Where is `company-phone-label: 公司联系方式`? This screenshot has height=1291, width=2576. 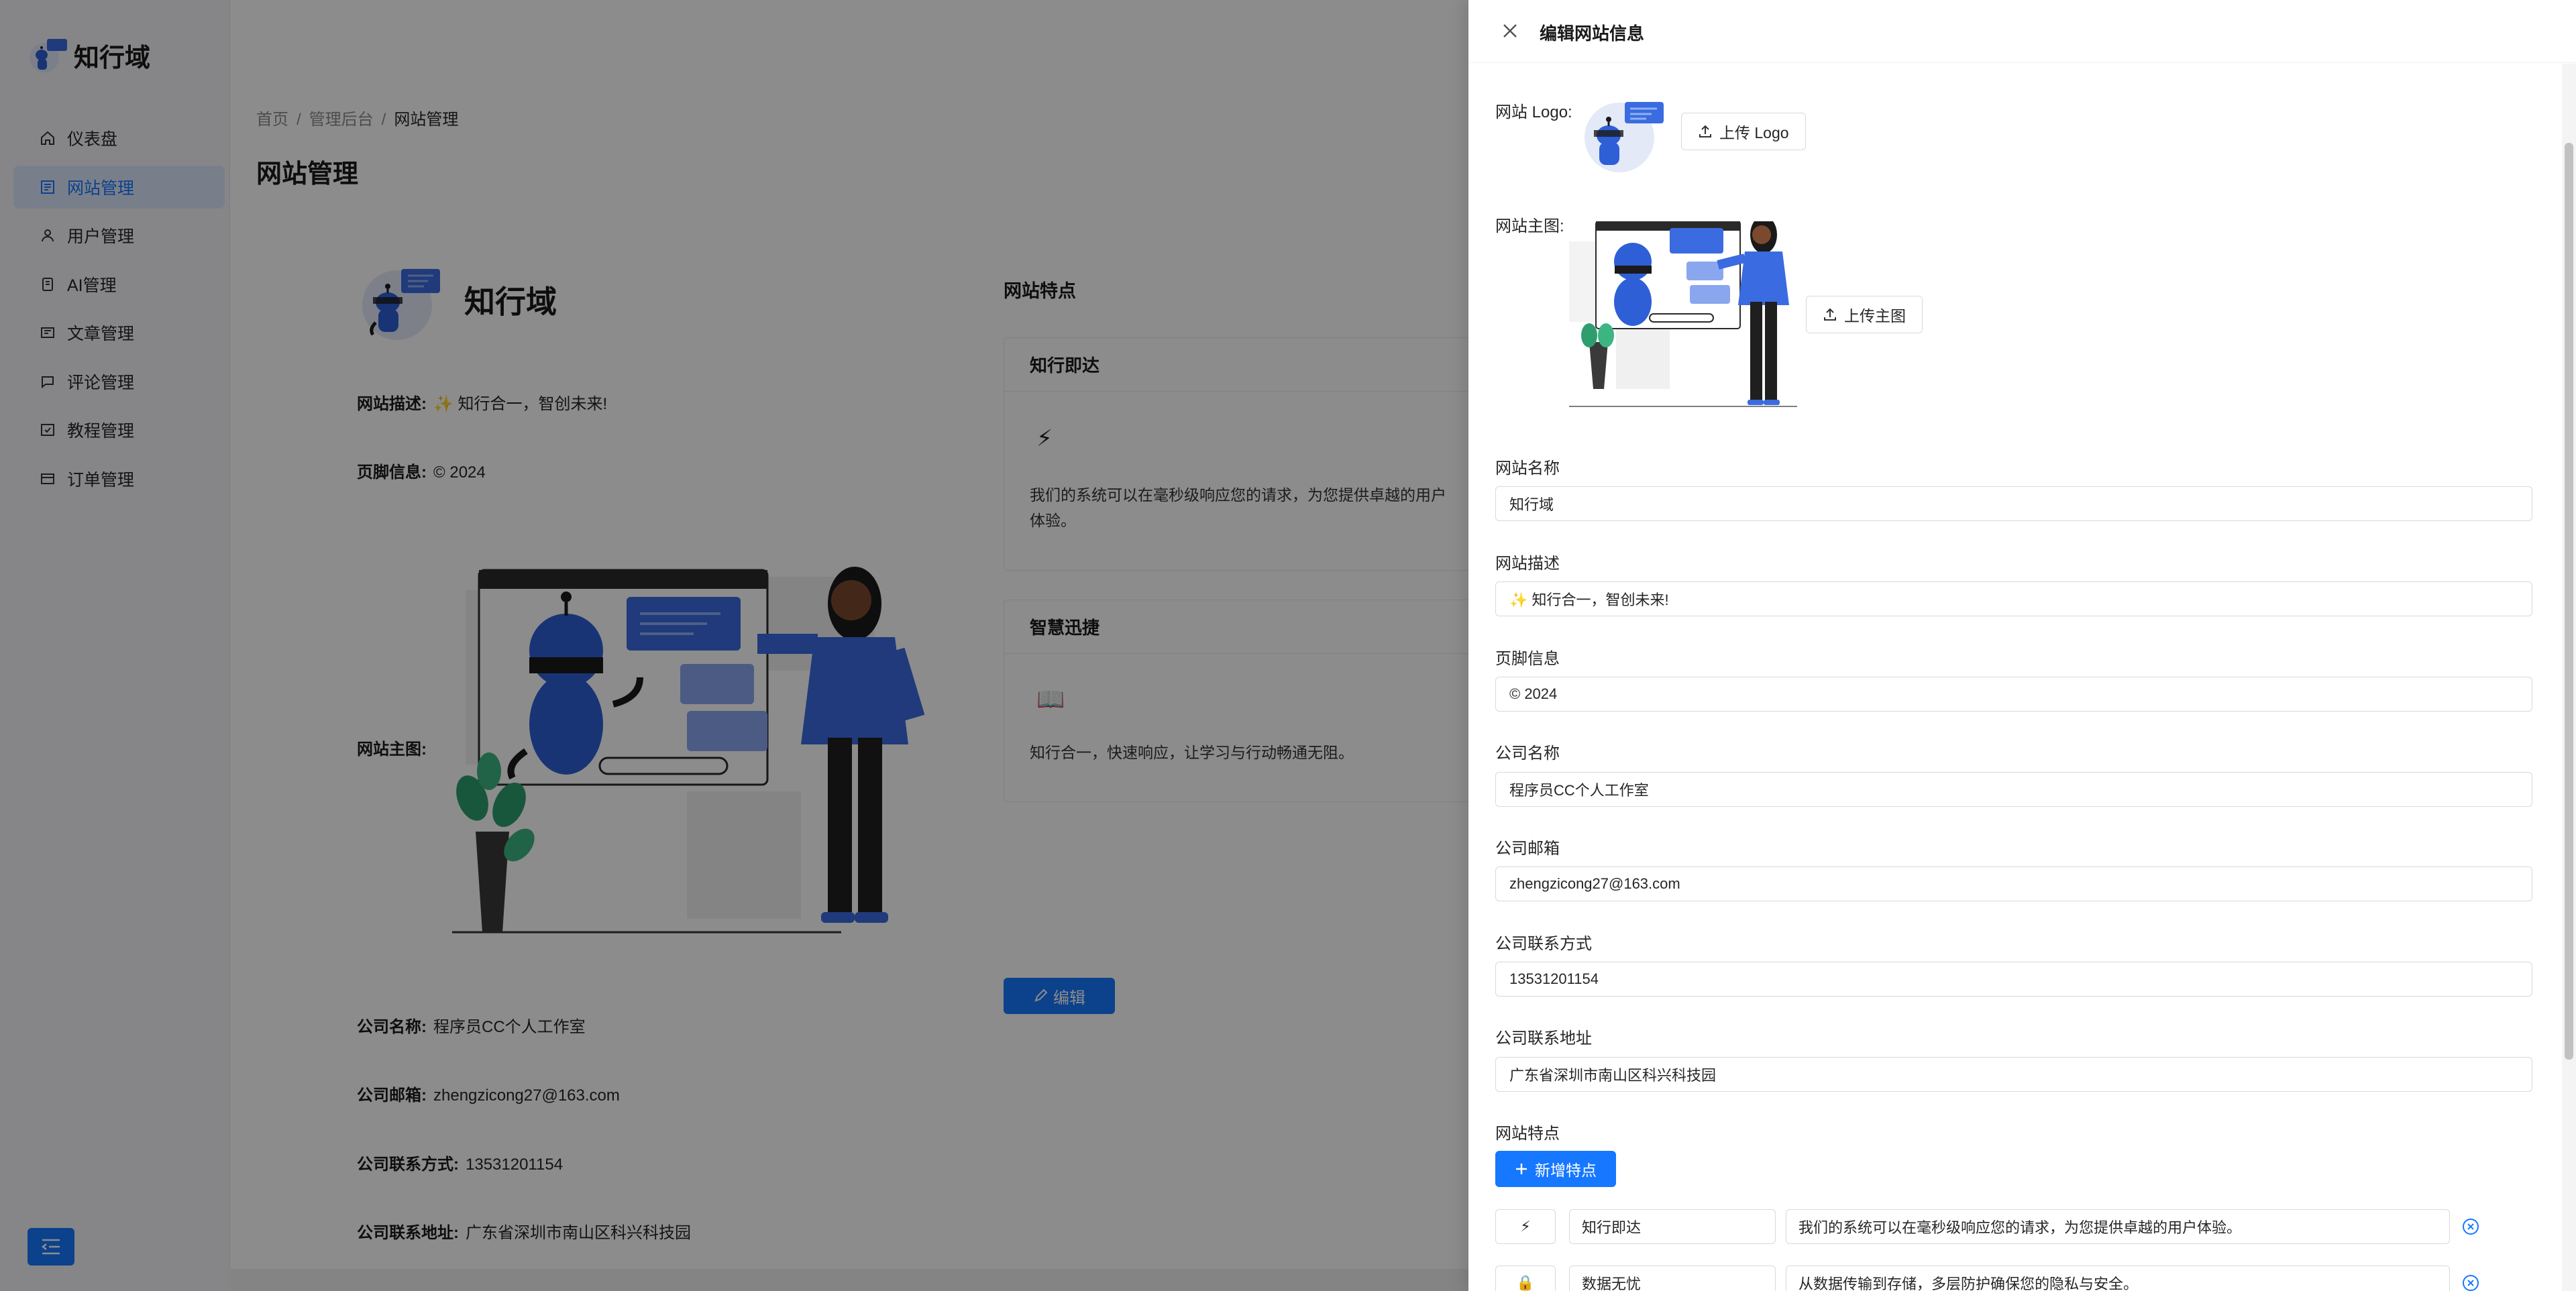 company-phone-label: 公司联系方式 is located at coordinates (1543, 944).